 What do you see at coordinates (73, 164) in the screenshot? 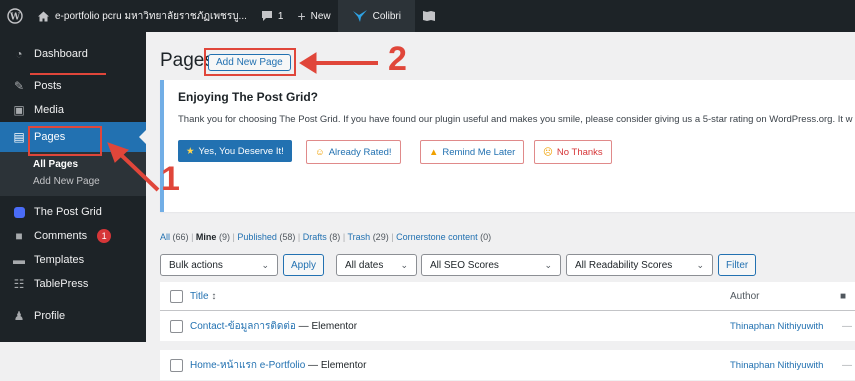
I see `submenu-all-pages: All Pages` at bounding box center [73, 164].